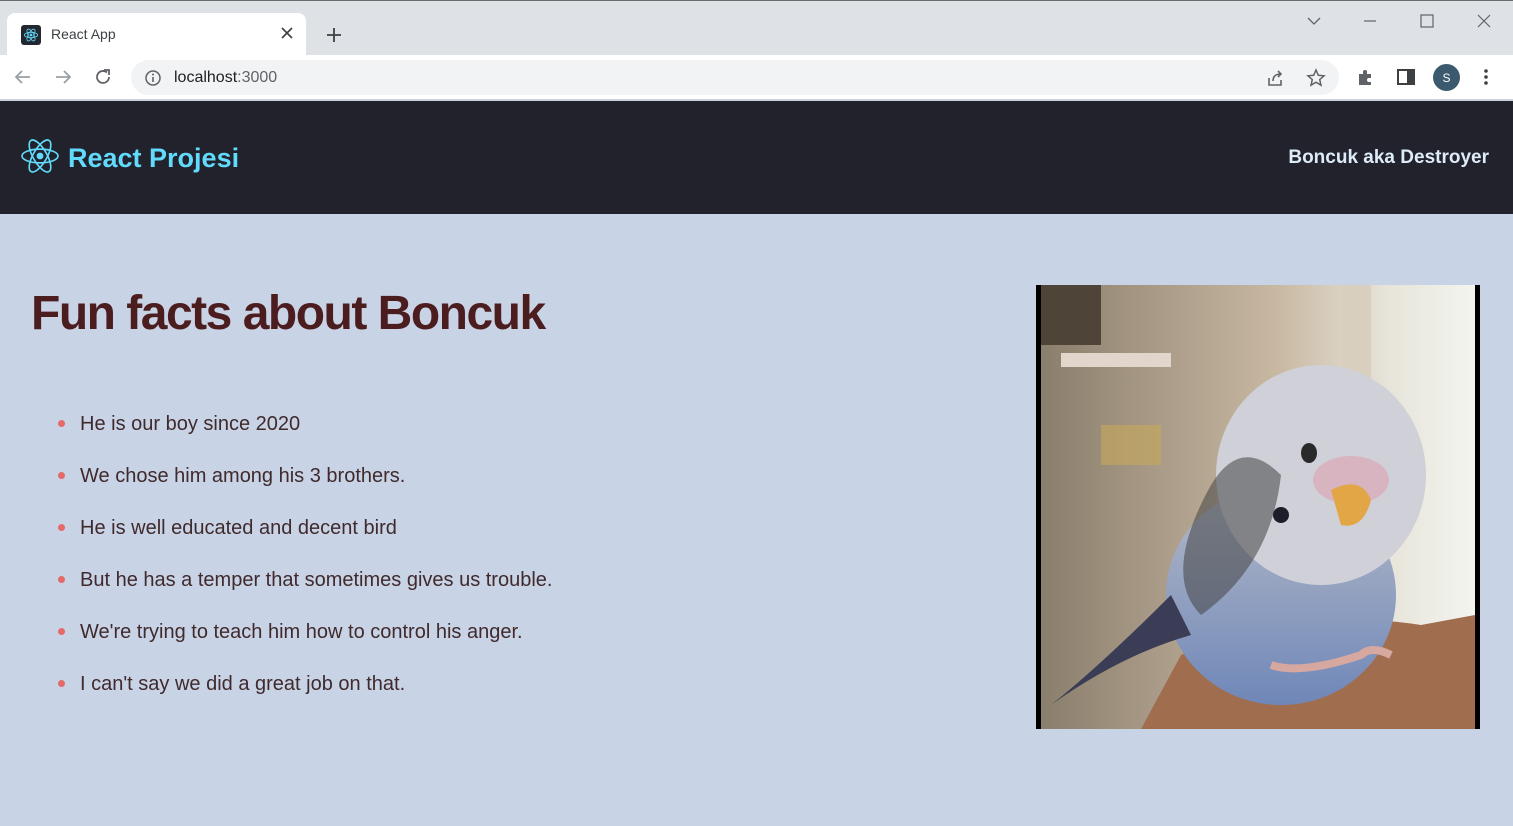 The width and height of the screenshot is (1513, 826). What do you see at coordinates (1370, 21) in the screenshot?
I see `minimize-icon` at bounding box center [1370, 21].